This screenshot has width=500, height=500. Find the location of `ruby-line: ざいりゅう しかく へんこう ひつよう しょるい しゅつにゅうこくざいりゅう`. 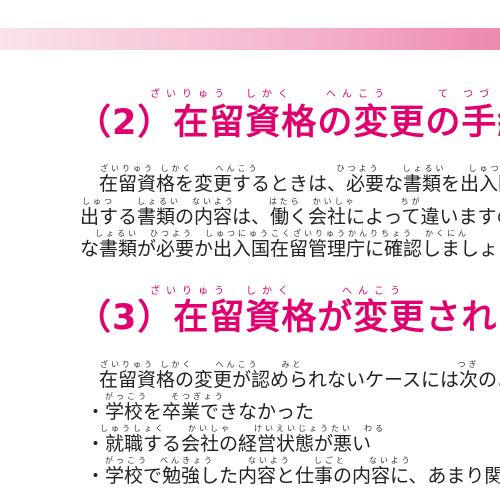

ruby-line: ざいりゅう しかく へんこう ひつよう しょるい しゅつにゅうこくざいりゅう is located at coordinates (300, 168).